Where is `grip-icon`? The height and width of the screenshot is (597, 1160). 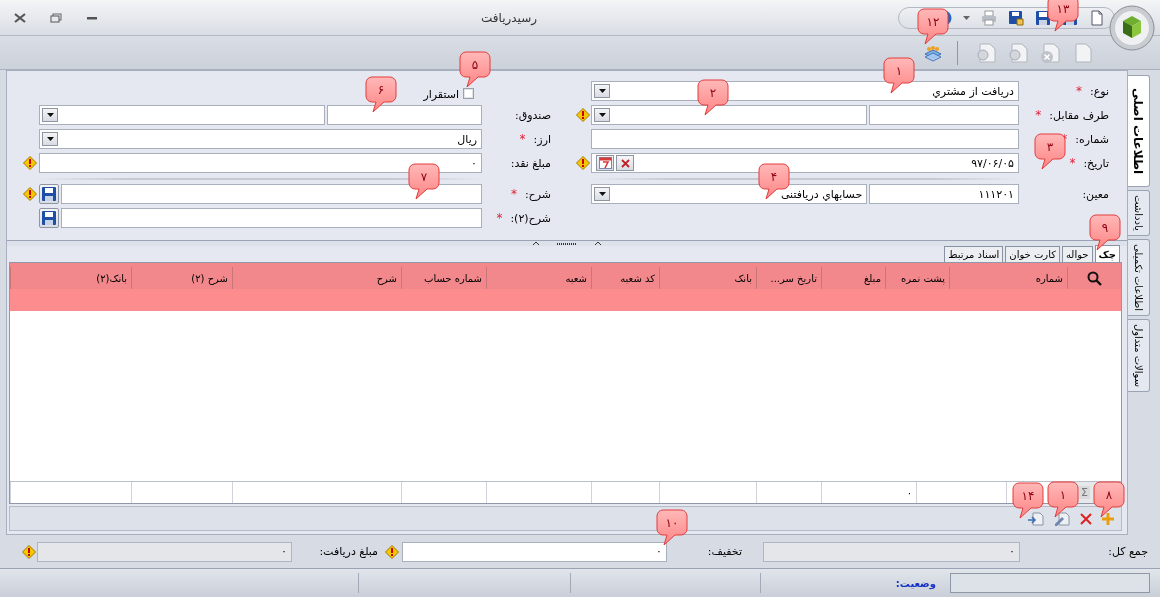 grip-icon is located at coordinates (567, 243).